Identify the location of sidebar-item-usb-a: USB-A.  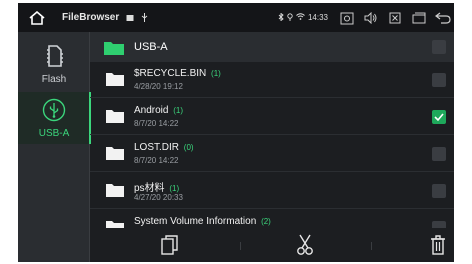
(54, 118).